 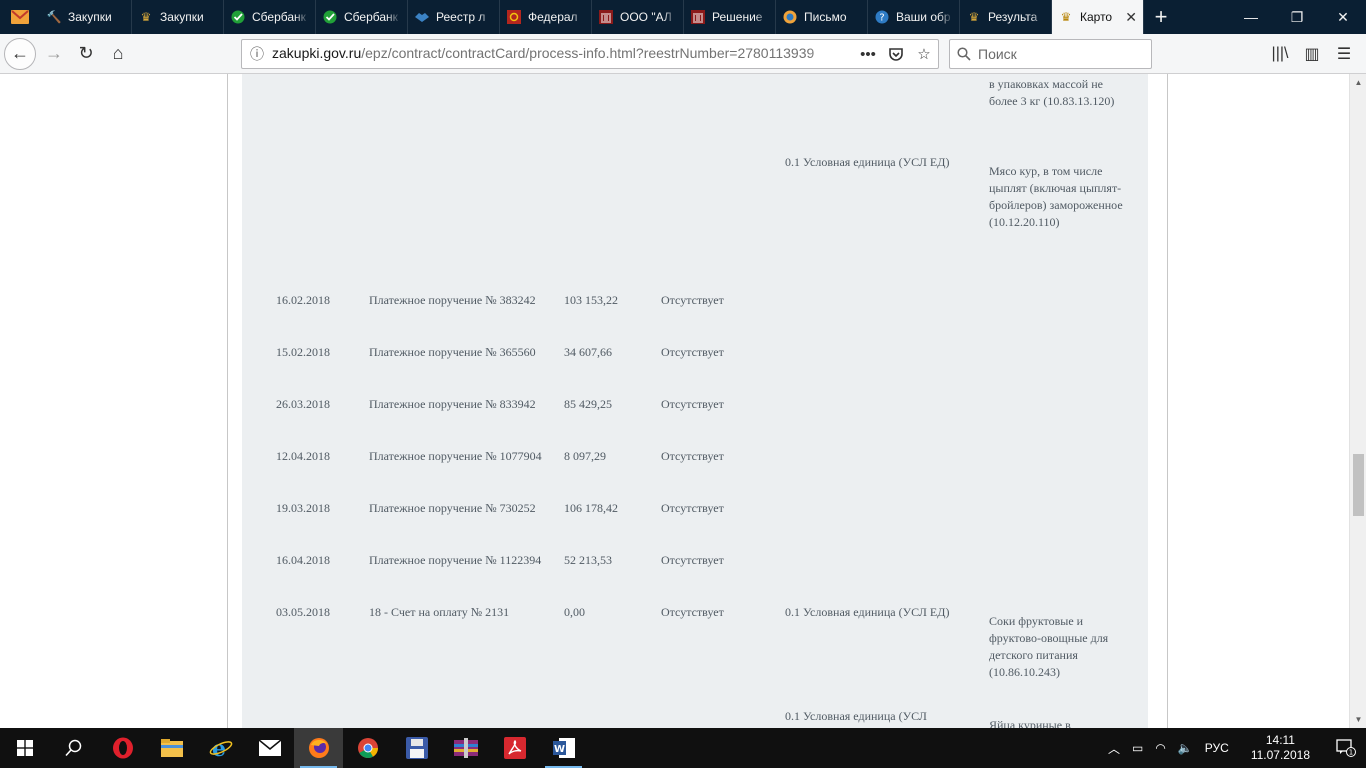 I want to click on amount-cell: 0,00, so click(x=574, y=612).